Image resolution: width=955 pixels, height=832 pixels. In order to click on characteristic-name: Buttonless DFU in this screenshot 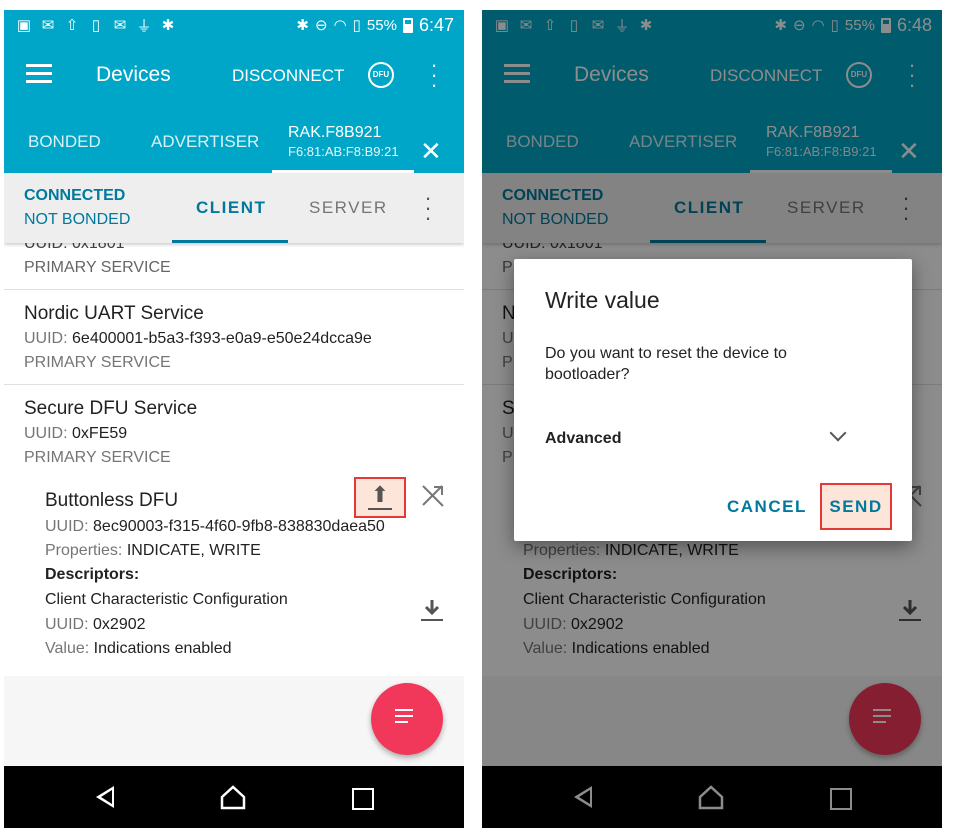, I will do `click(111, 501)`.